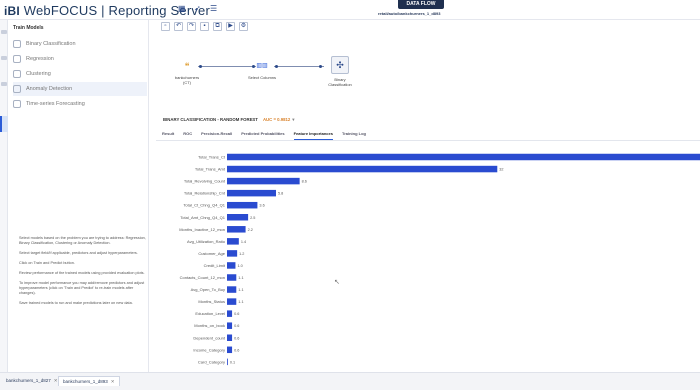  What do you see at coordinates (261, 77) in the screenshot?
I see `flow-node-label: Select Columns` at bounding box center [261, 77].